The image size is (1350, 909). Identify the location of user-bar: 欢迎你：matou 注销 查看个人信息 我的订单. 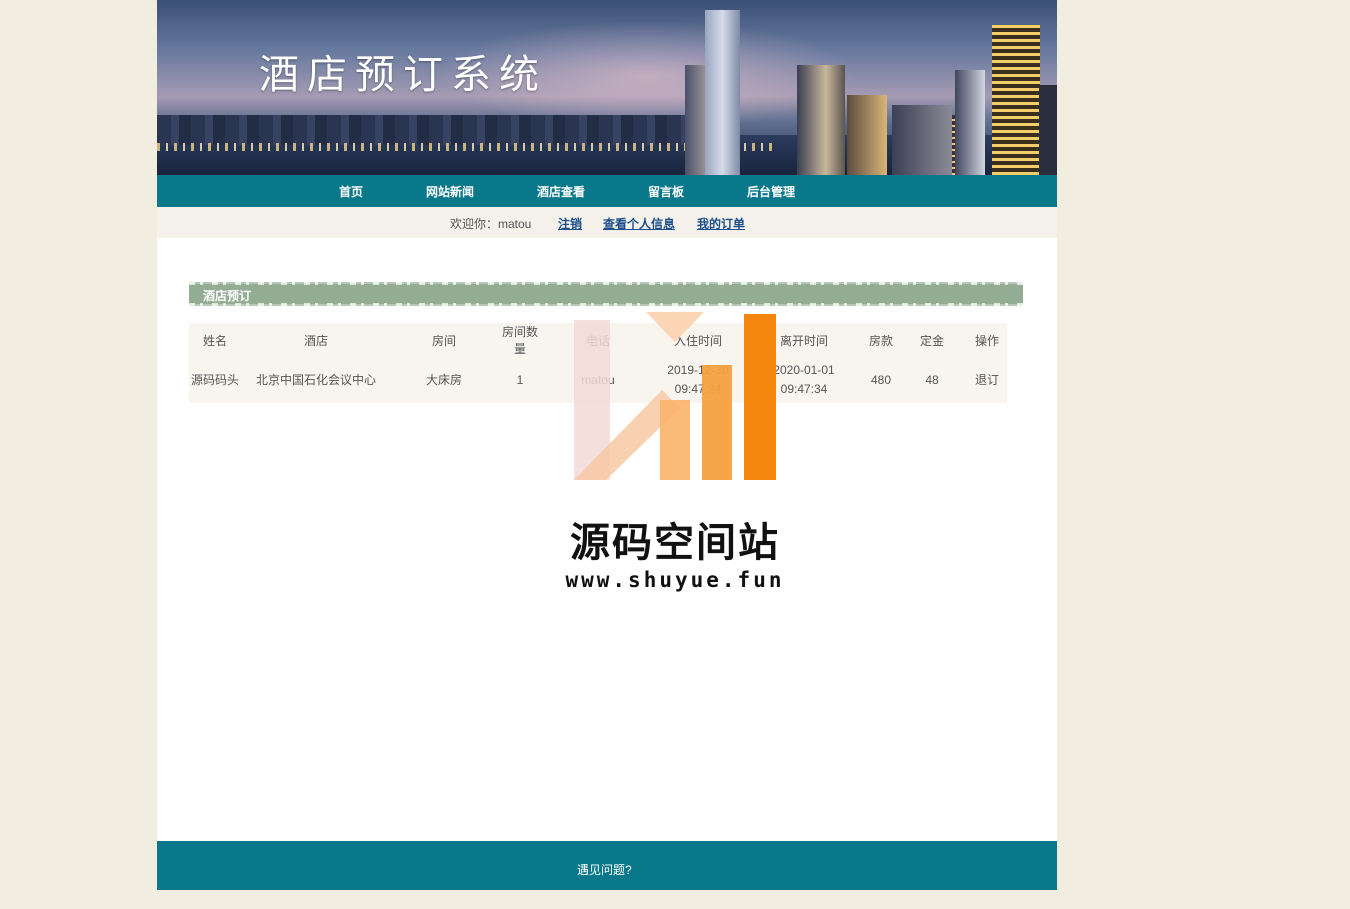
(607, 222).